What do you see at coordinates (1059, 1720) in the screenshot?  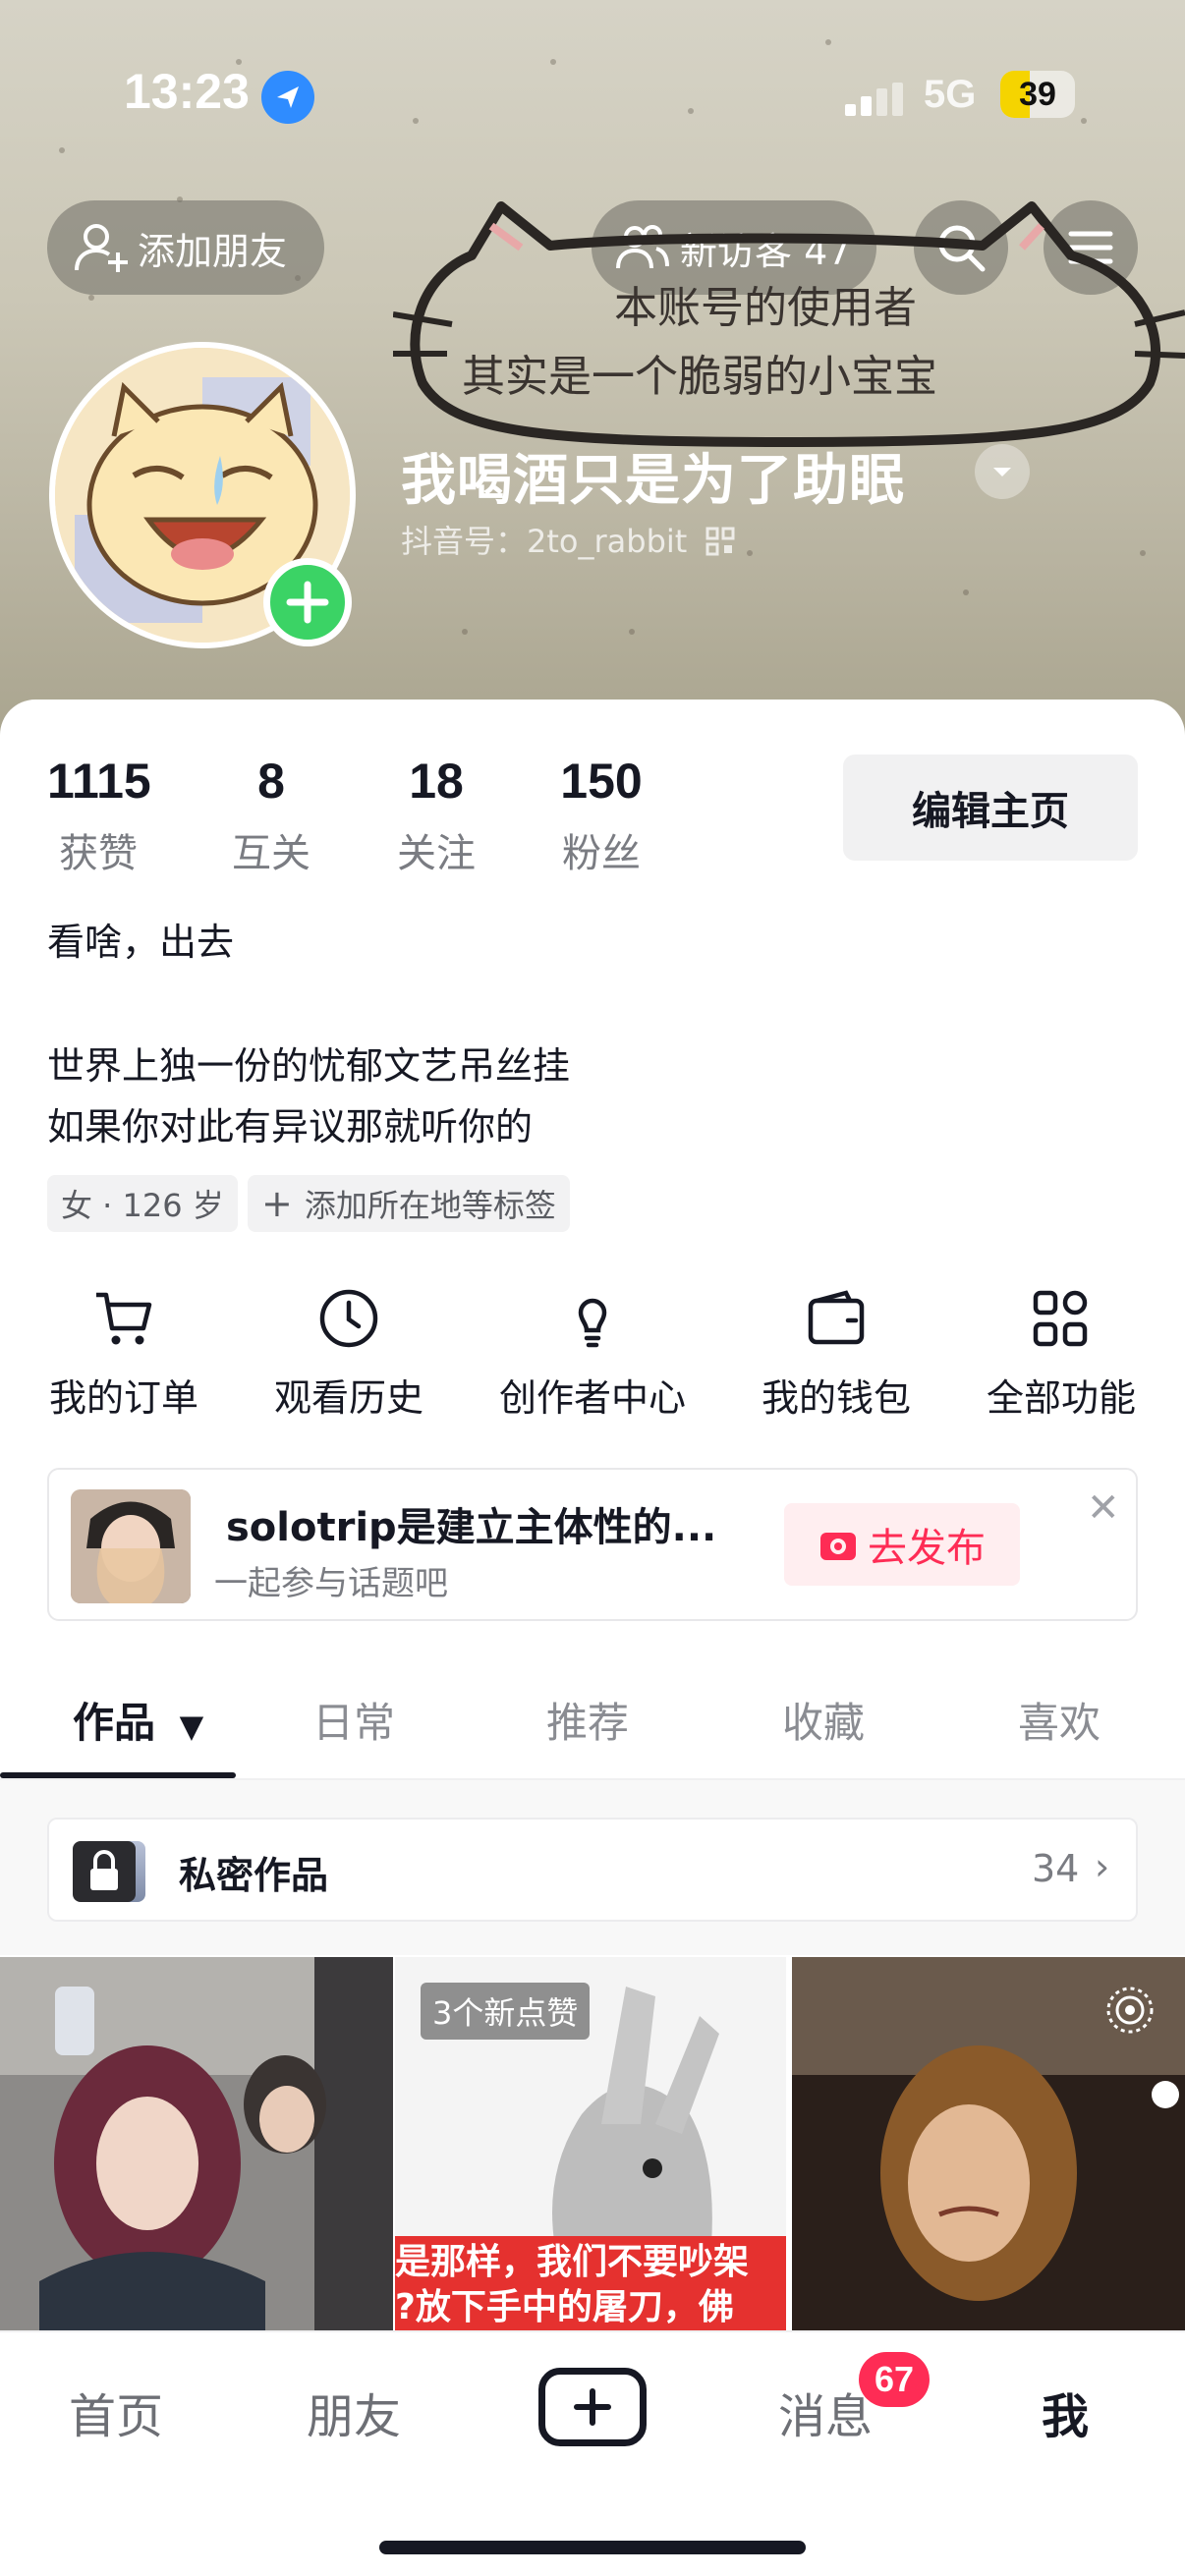 I see `tab-likes: 喜欢` at bounding box center [1059, 1720].